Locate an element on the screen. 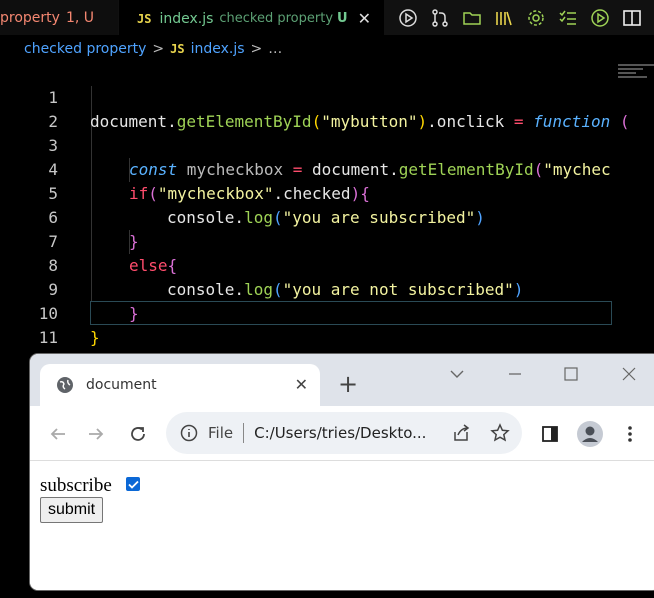 The height and width of the screenshot is (598, 654). arrow-left-icon is located at coordinates (57, 434).